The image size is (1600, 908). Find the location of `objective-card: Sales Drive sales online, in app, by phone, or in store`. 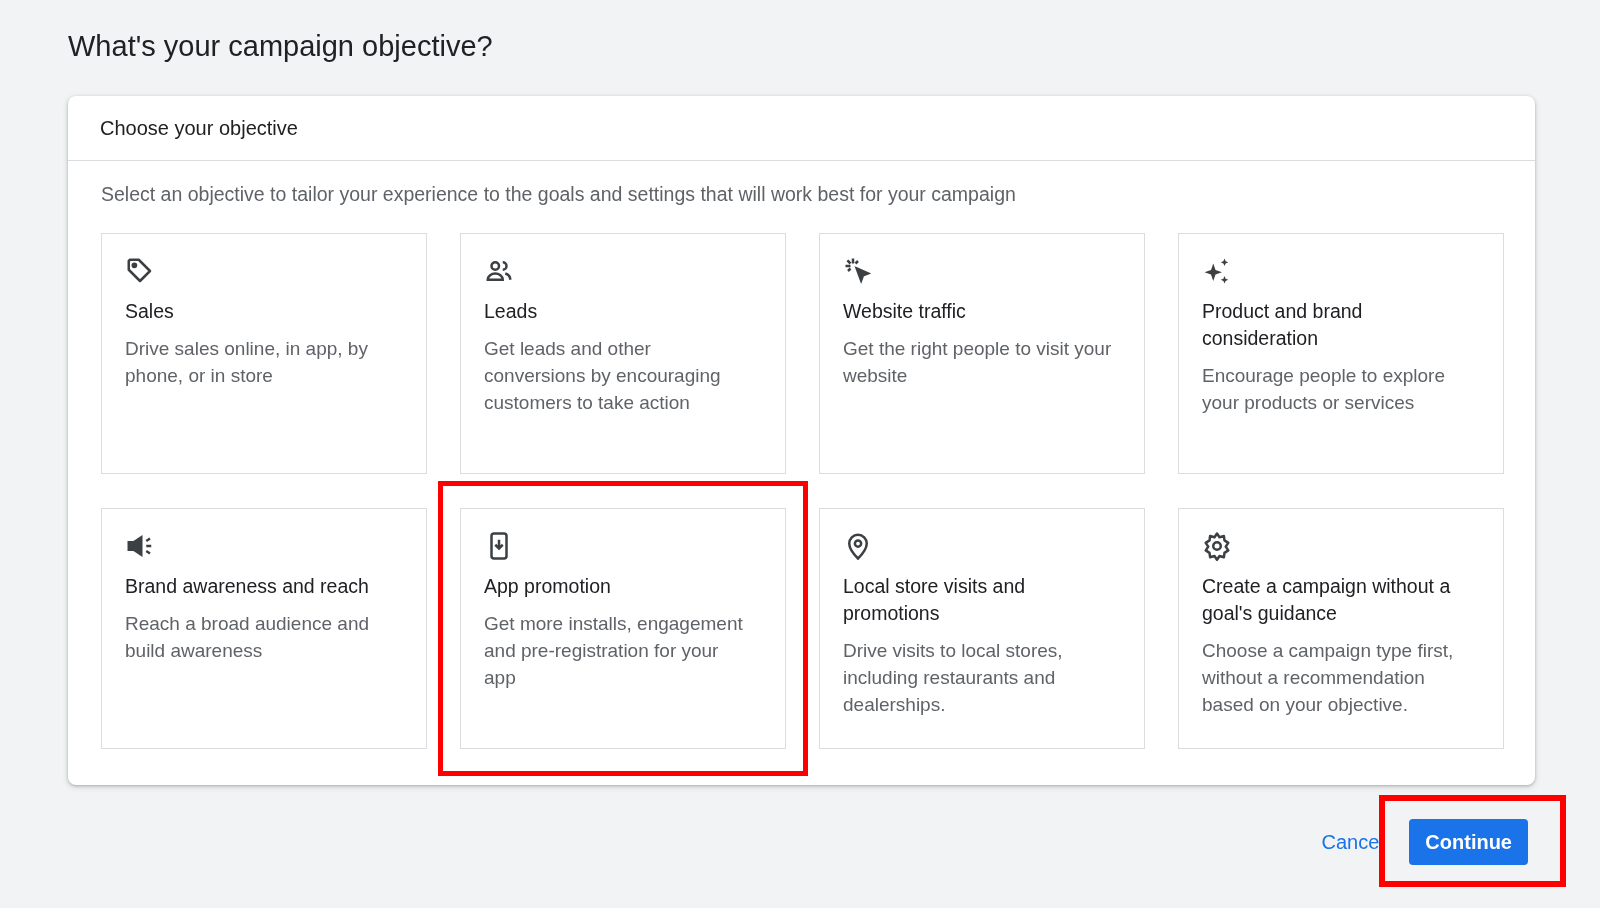

objective-card: Sales Drive sales online, in app, by phone, or in store is located at coordinates (264, 353).